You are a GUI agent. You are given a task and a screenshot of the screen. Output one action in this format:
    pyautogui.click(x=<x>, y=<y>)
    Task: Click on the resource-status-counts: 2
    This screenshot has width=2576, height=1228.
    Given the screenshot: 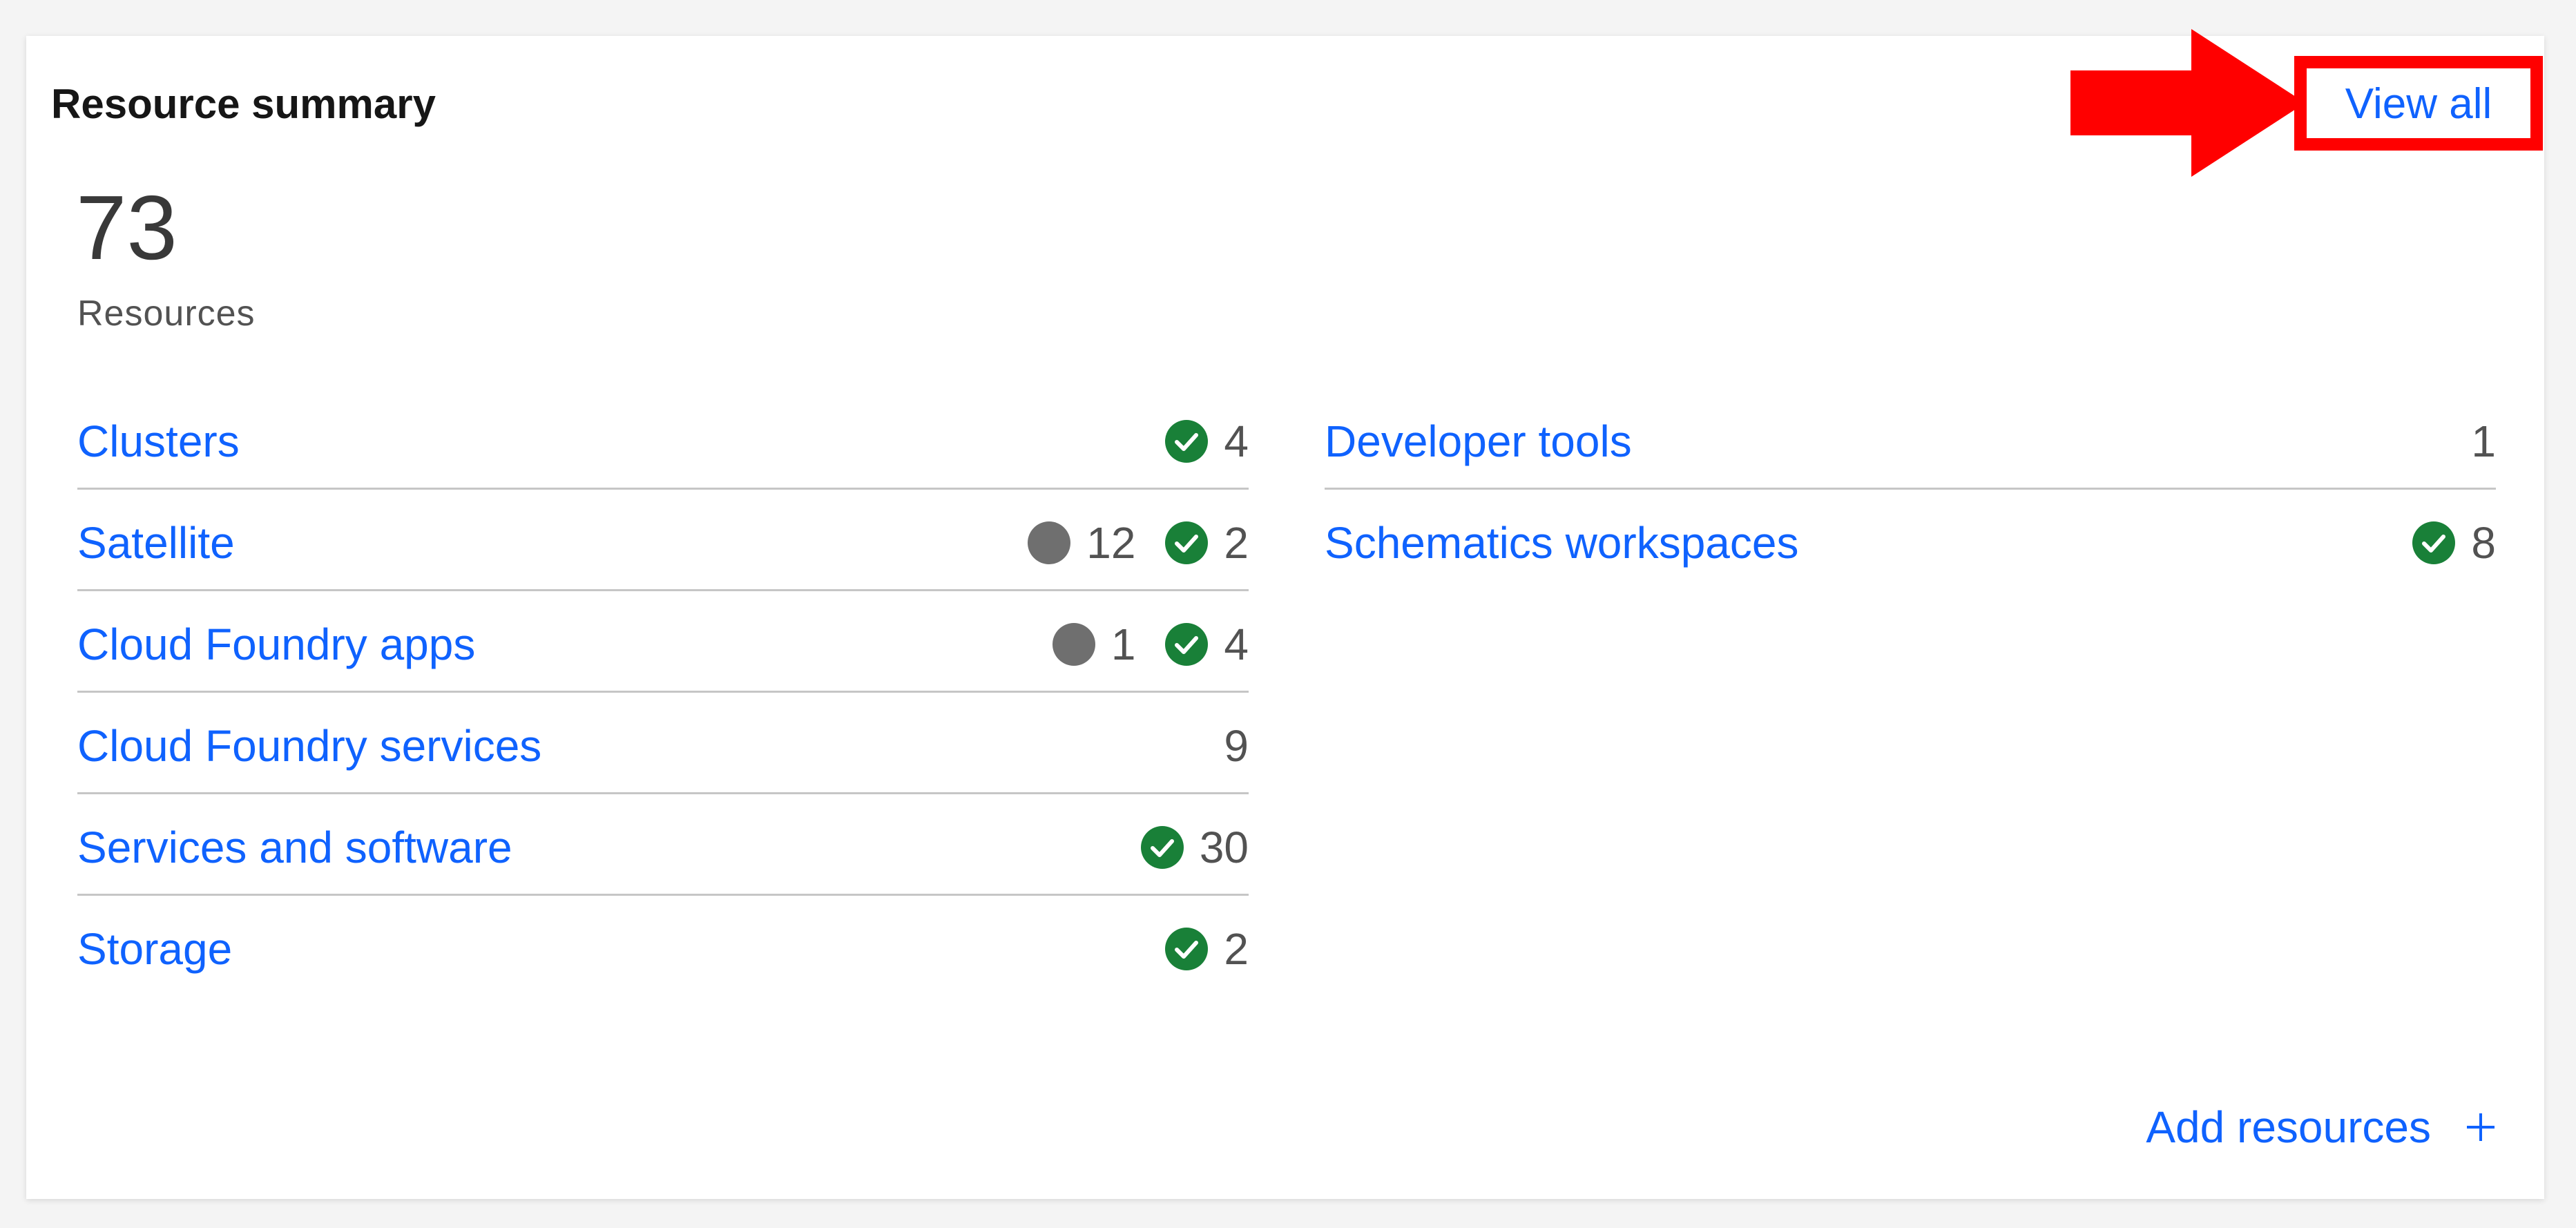 What is the action you would take?
    pyautogui.click(x=1192, y=949)
    